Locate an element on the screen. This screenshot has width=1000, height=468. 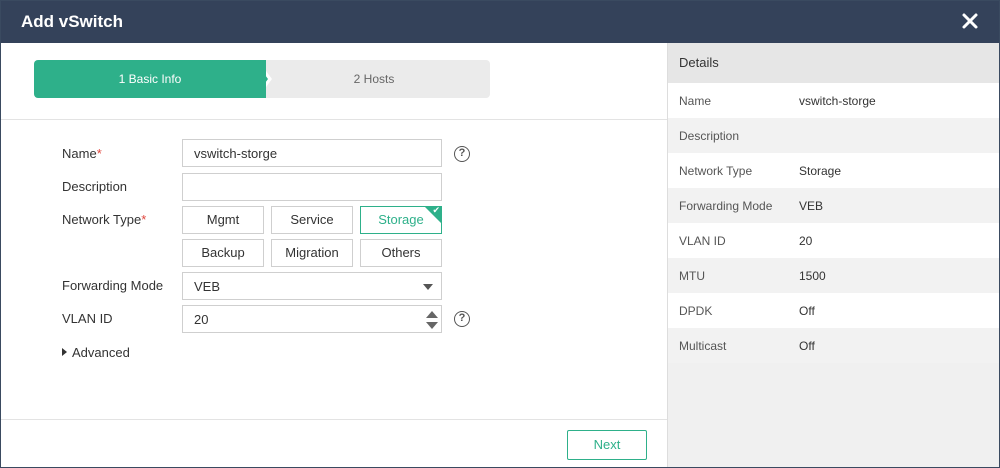
network-type-label: Network Type* is located at coordinates (104, 219).